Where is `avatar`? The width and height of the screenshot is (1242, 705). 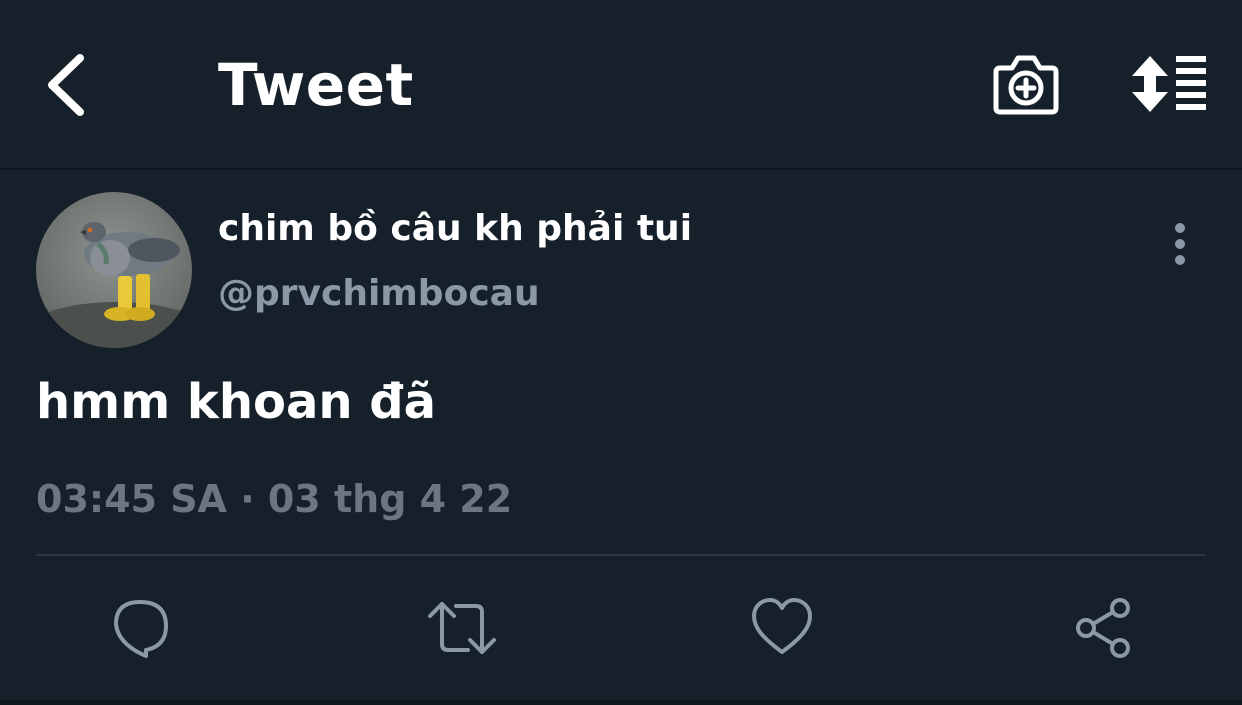 avatar is located at coordinates (114, 270).